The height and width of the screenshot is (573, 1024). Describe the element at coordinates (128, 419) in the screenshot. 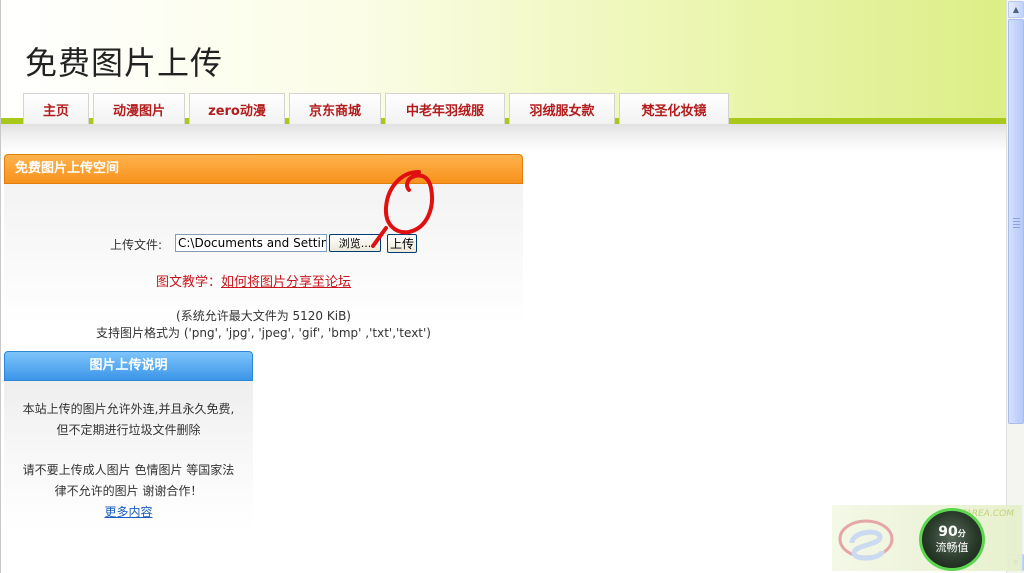

I see `info-text-1: 本站上传的图片允许外连,并且永久免费,但不定期进行垃圾文件删除` at that location.